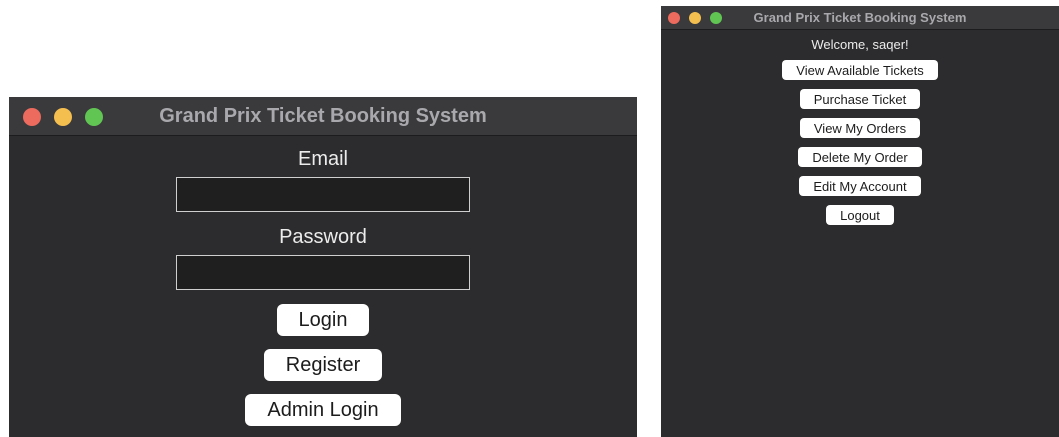 The width and height of the screenshot is (1059, 437). What do you see at coordinates (322, 159) in the screenshot?
I see `email-label: Email` at bounding box center [322, 159].